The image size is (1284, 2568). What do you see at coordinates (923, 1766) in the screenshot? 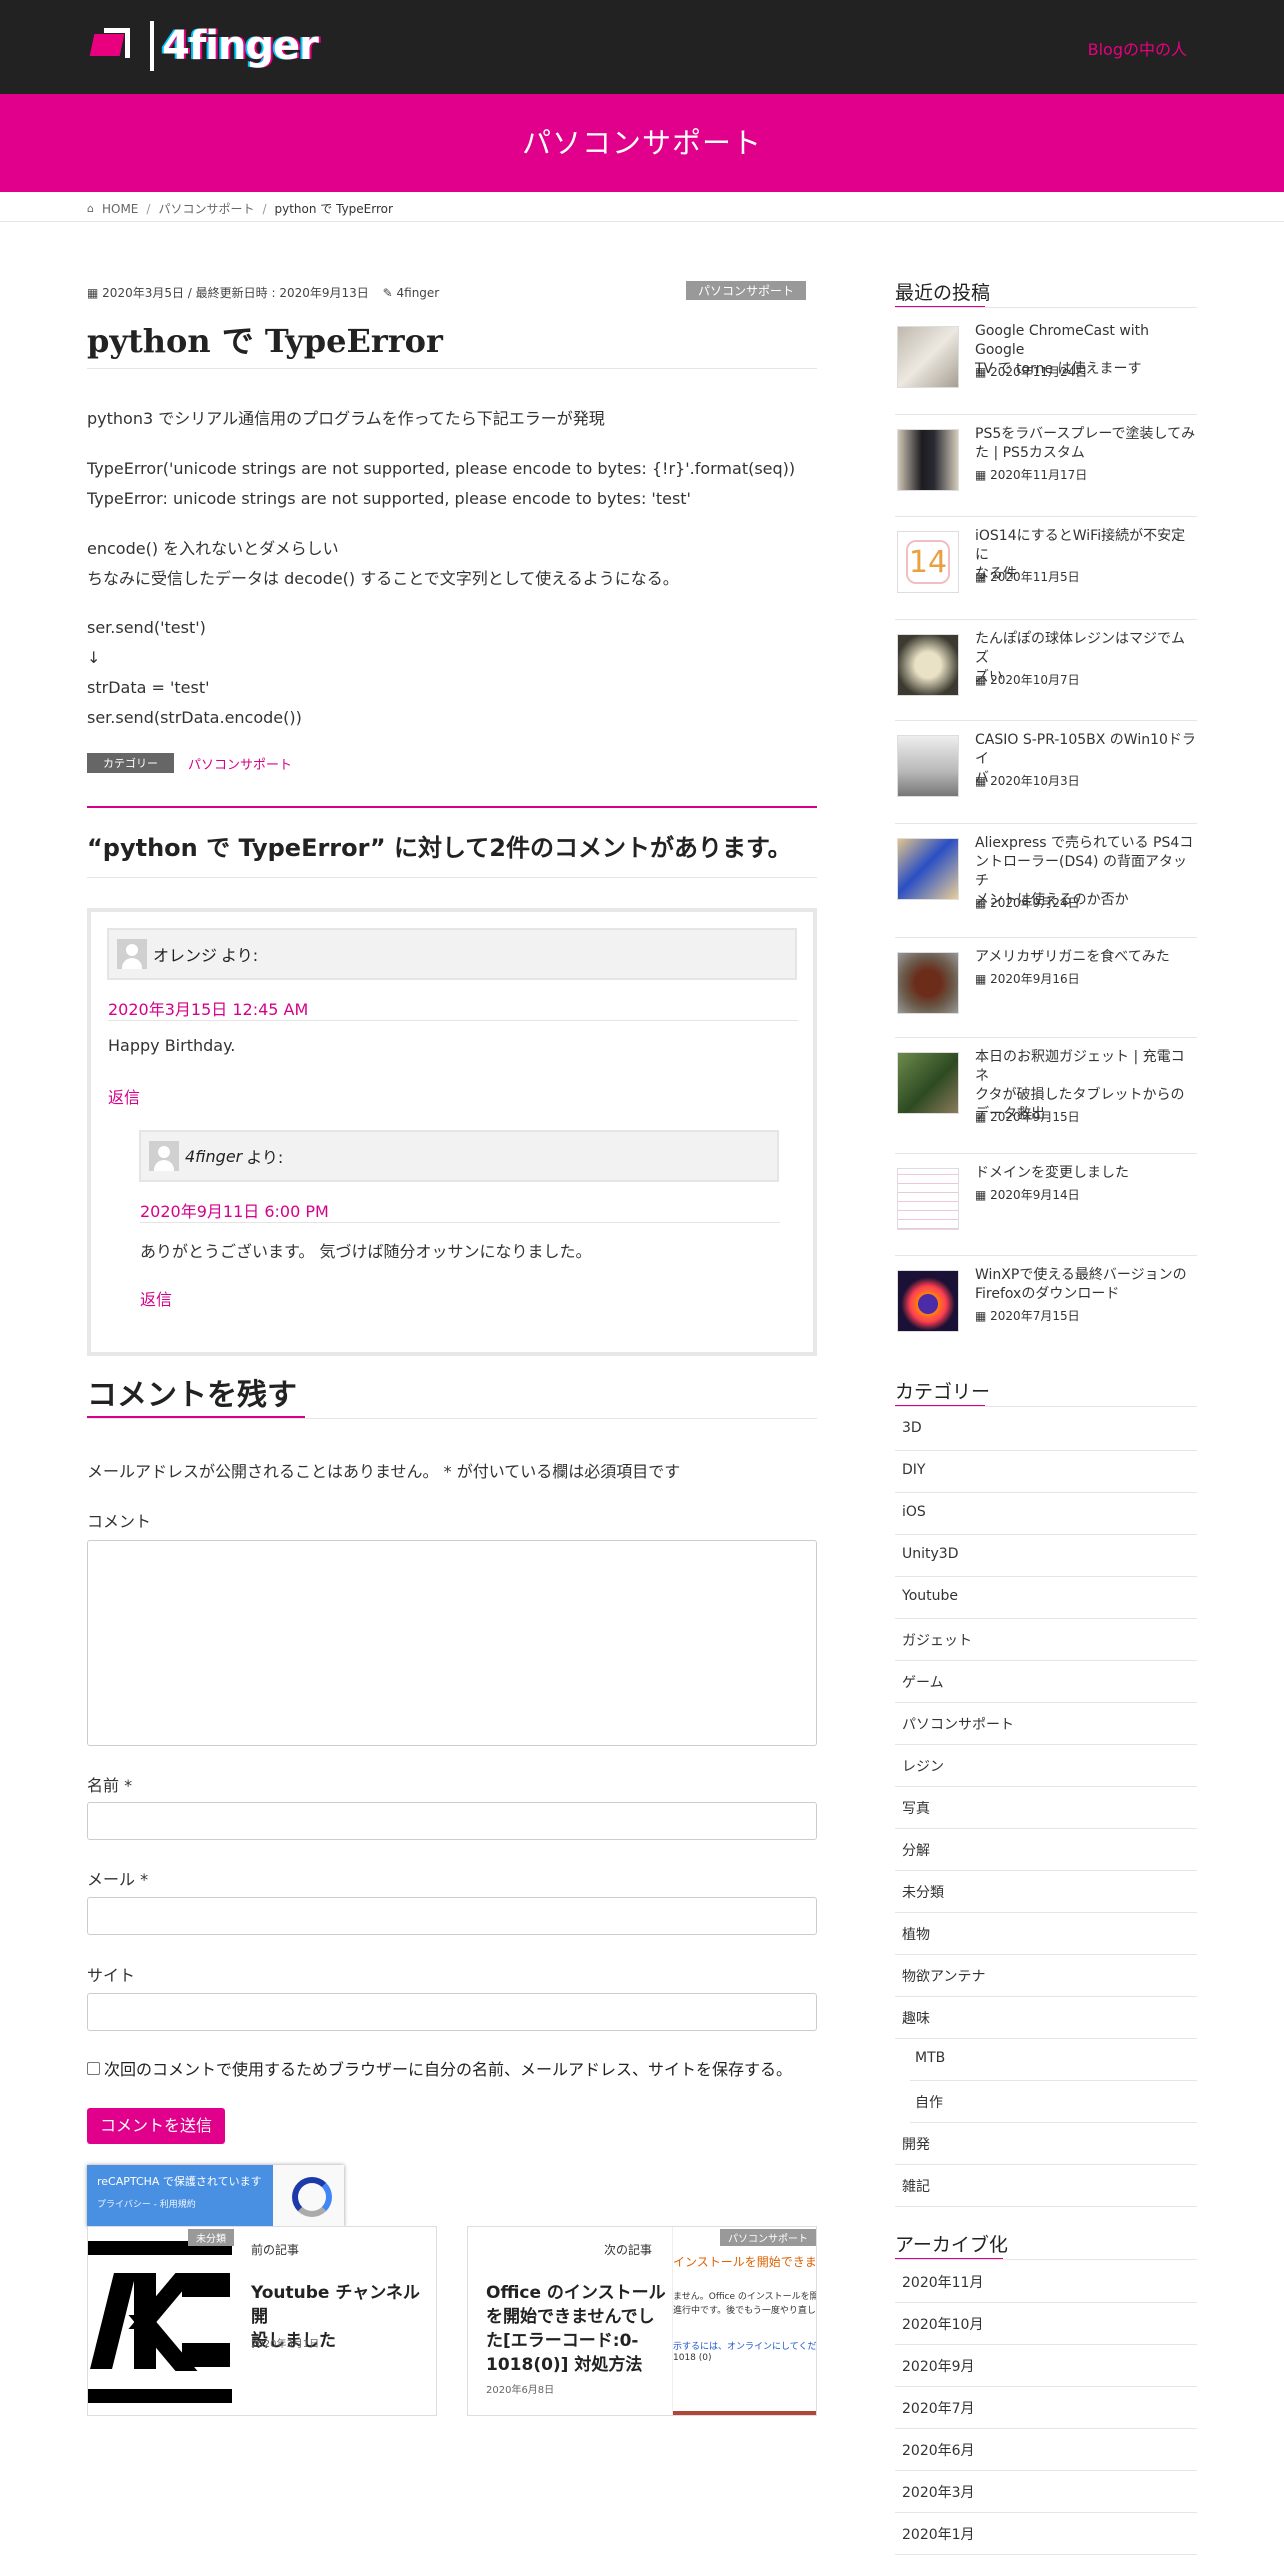
I see `category-item: レジン` at bounding box center [923, 1766].